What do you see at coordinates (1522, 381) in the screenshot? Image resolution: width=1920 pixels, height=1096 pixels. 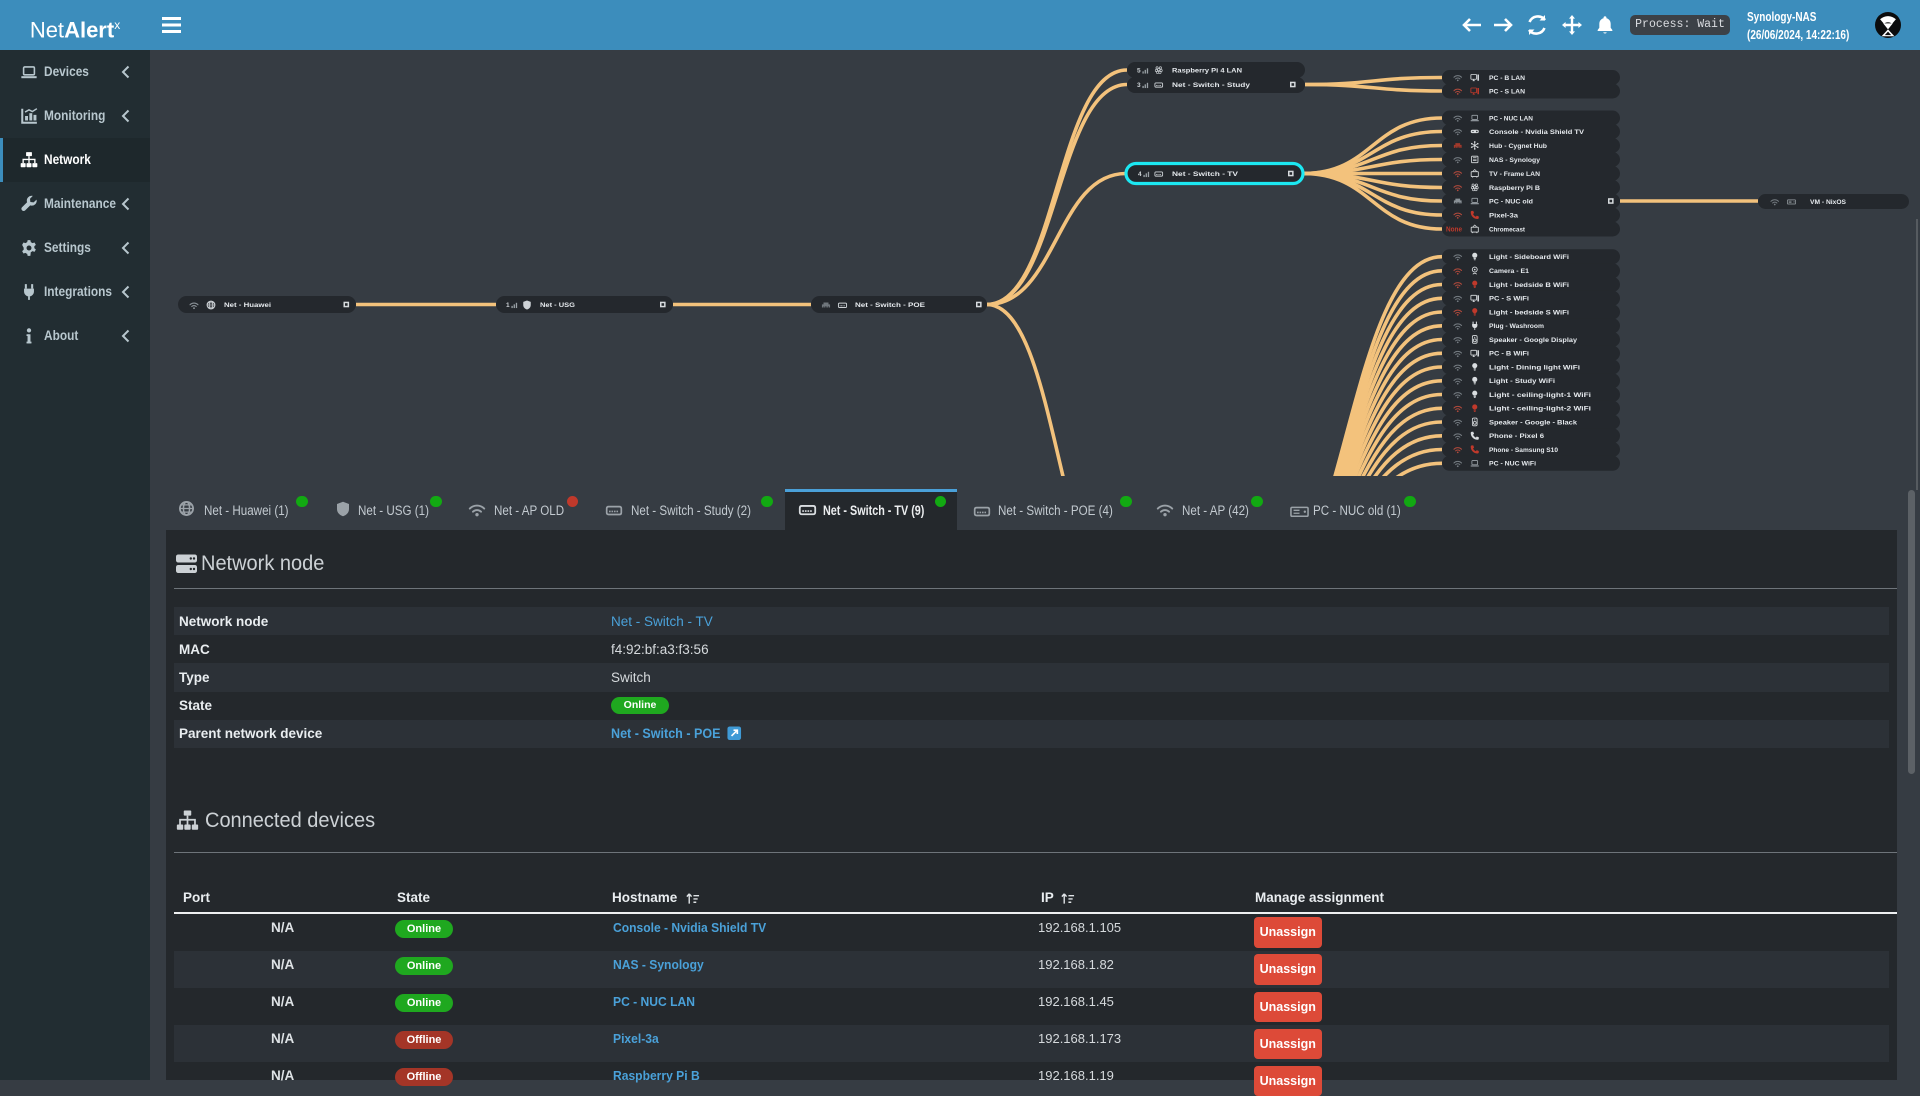 I see `svg-text: Light - Study WiFi` at bounding box center [1522, 381].